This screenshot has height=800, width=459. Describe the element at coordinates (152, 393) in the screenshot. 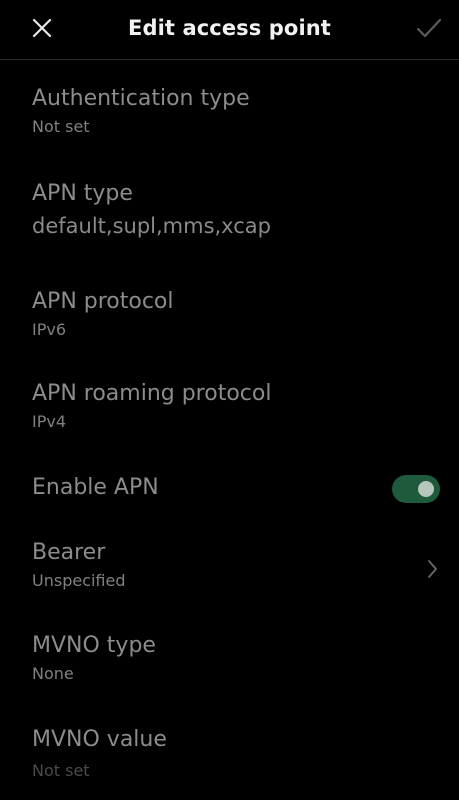

I see `setting-label: APN roaming protocol` at that location.